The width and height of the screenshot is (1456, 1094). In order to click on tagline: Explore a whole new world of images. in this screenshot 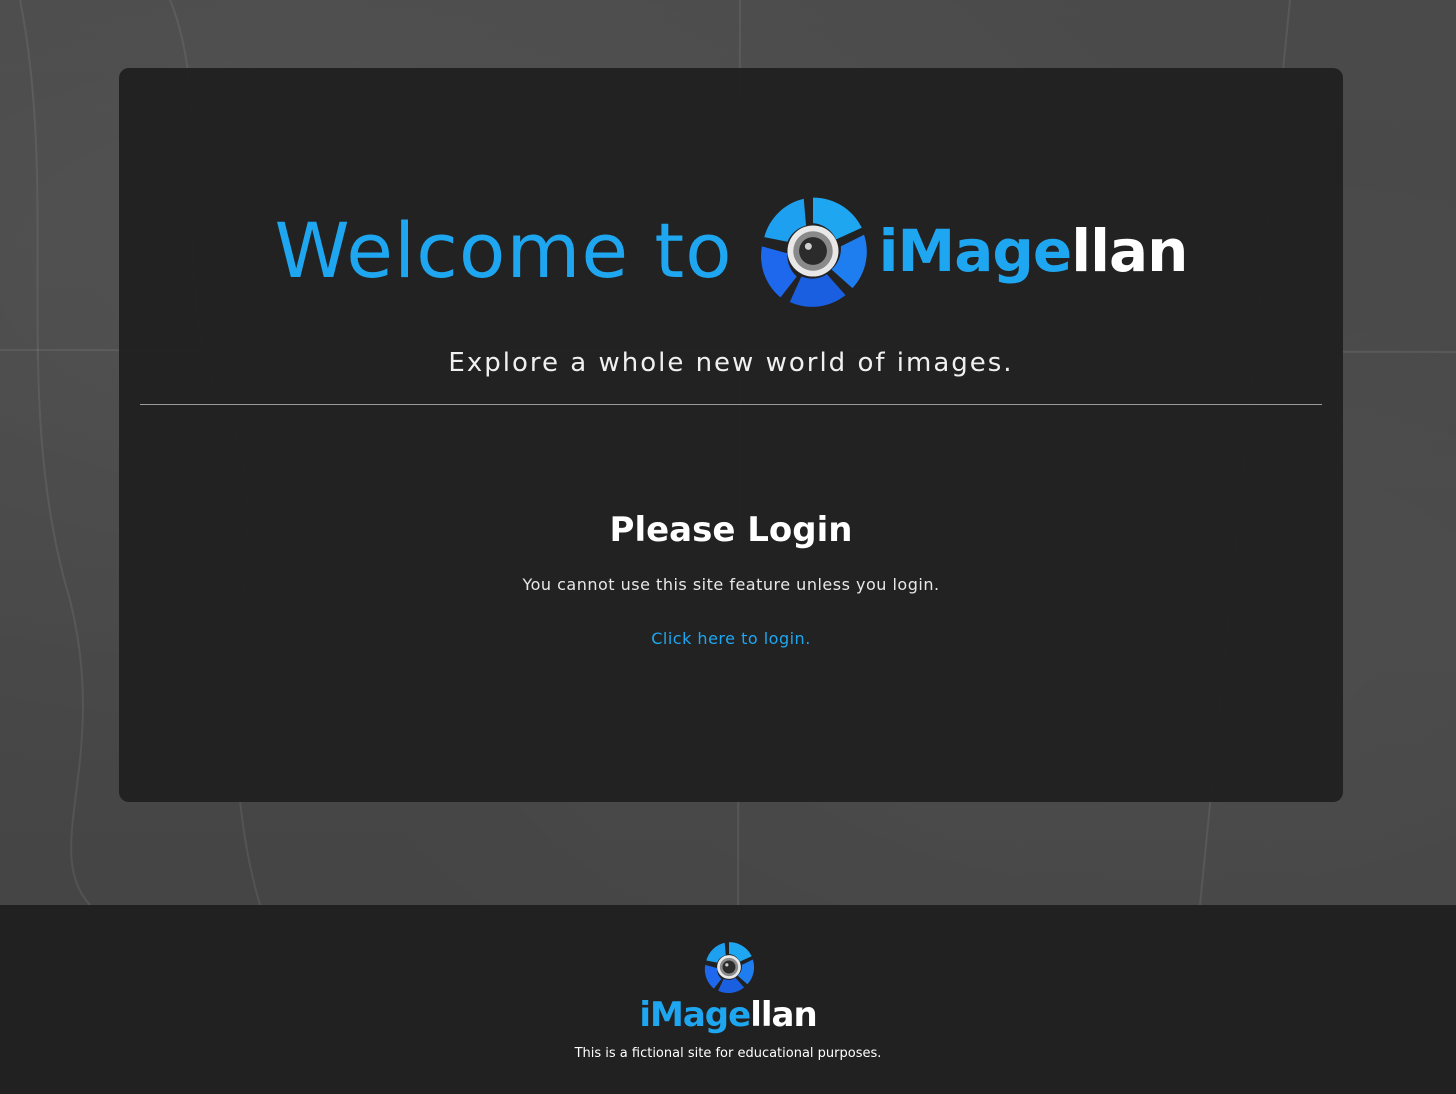, I will do `click(731, 363)`.